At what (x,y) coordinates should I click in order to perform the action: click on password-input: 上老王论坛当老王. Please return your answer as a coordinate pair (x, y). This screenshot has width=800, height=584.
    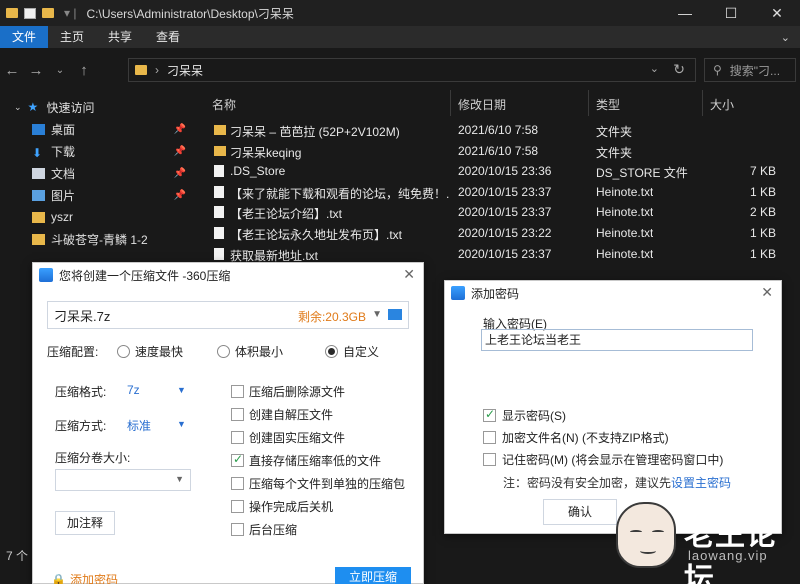
    Looking at the image, I should click on (617, 340).